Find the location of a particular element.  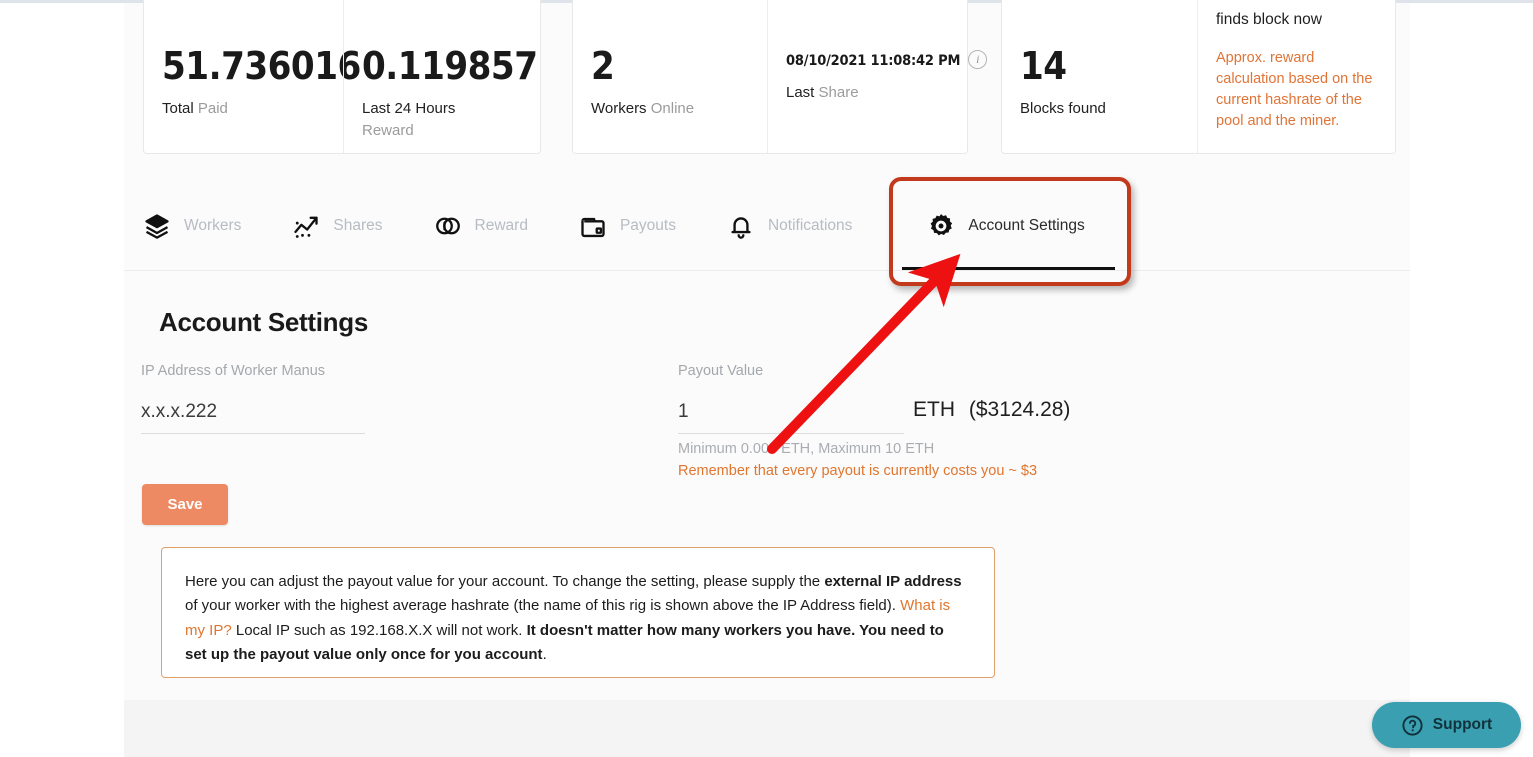

stat-label-strong: Total is located at coordinates (178, 108).